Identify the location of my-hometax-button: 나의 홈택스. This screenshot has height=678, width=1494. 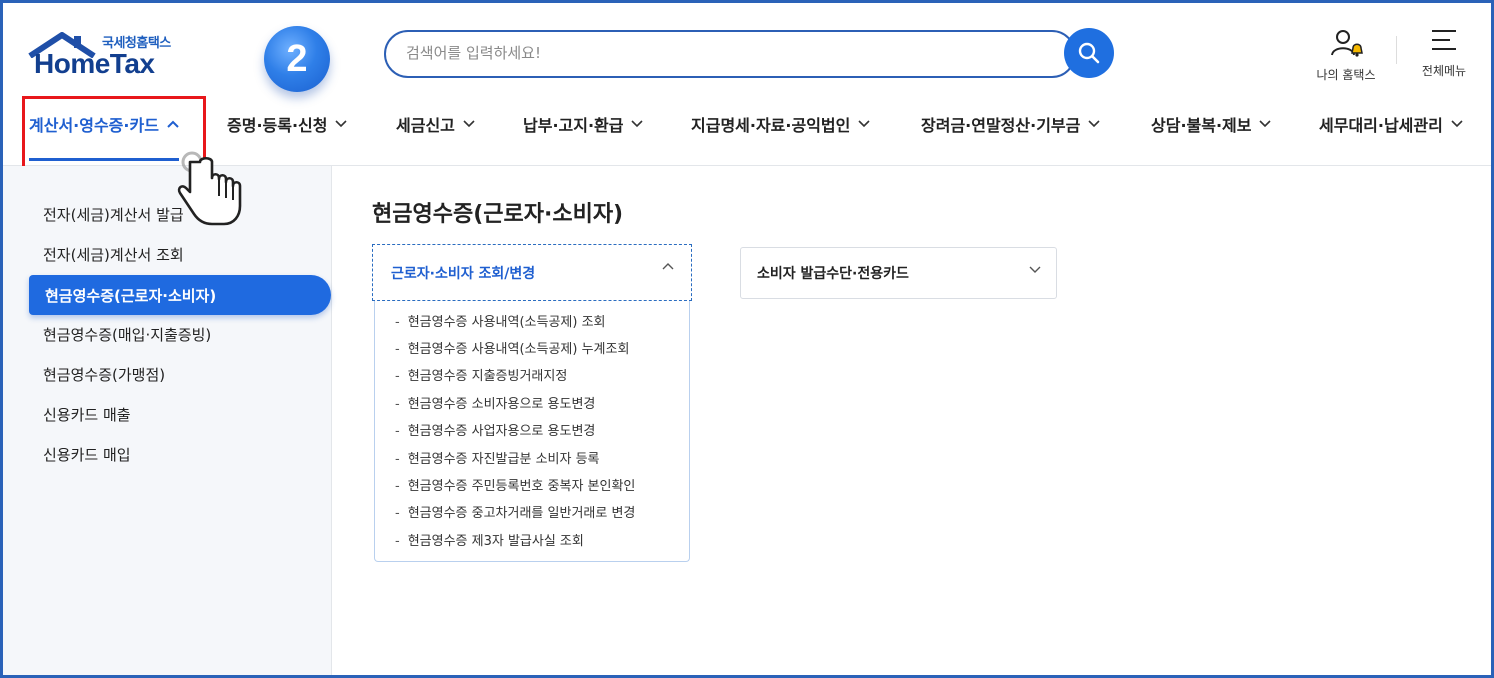
(1346, 55).